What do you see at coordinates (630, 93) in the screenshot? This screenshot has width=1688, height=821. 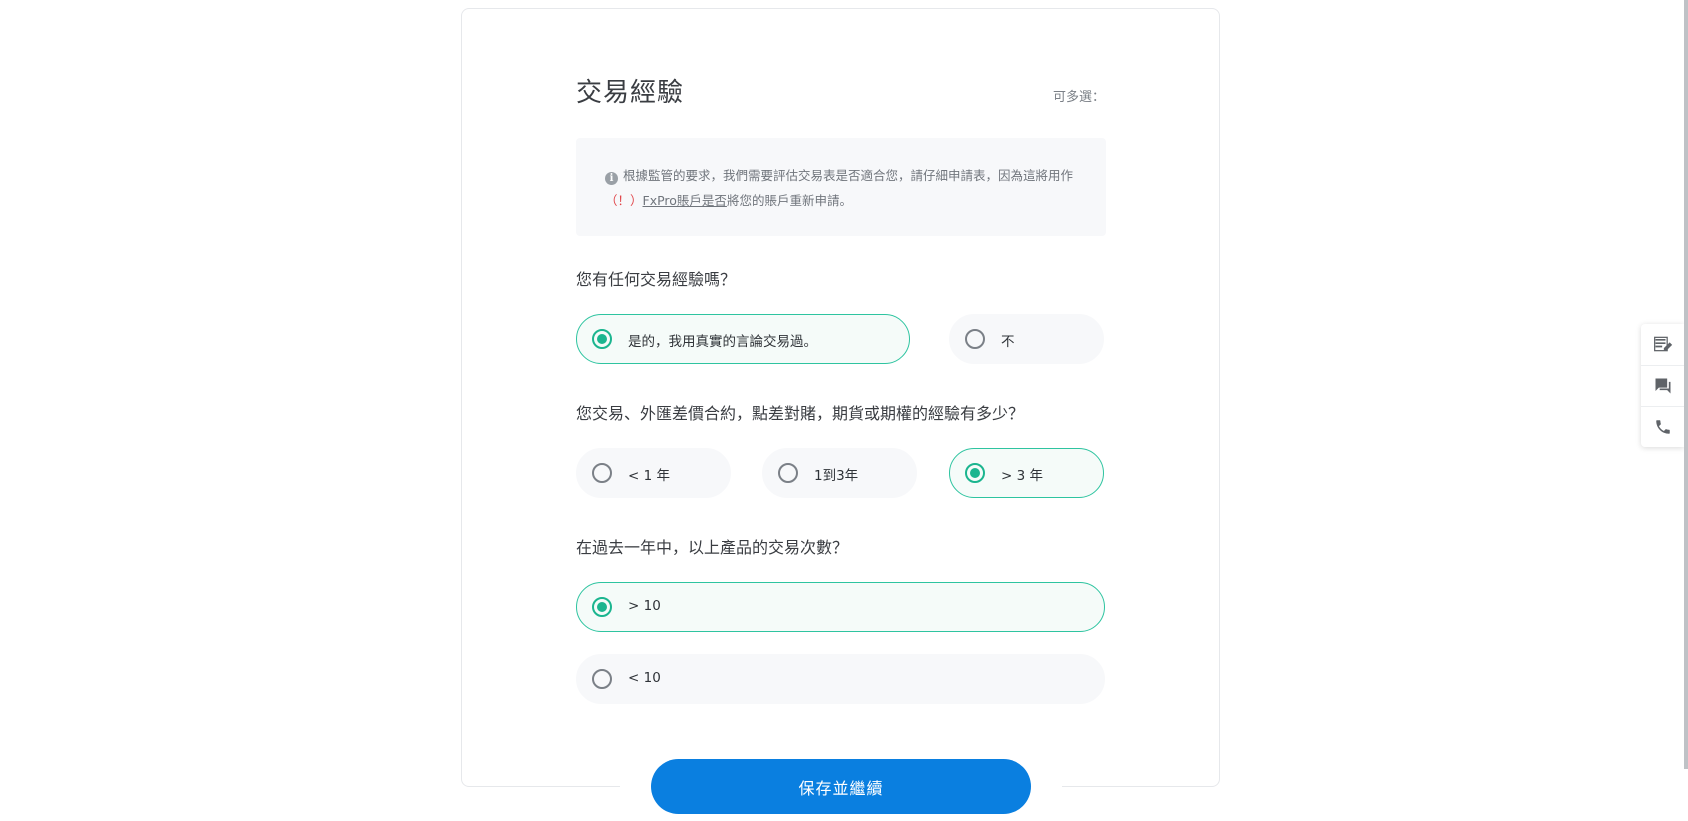 I see `page-title: 交易經驗` at bounding box center [630, 93].